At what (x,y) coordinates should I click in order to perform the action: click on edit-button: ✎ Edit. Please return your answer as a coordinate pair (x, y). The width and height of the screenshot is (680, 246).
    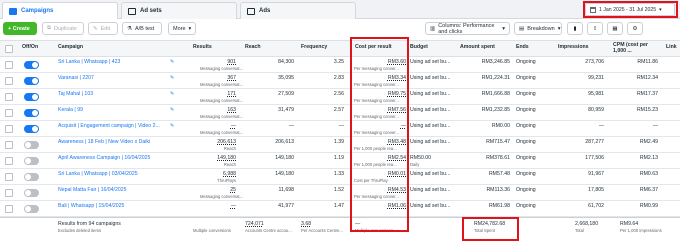
    Looking at the image, I should click on (103, 28).